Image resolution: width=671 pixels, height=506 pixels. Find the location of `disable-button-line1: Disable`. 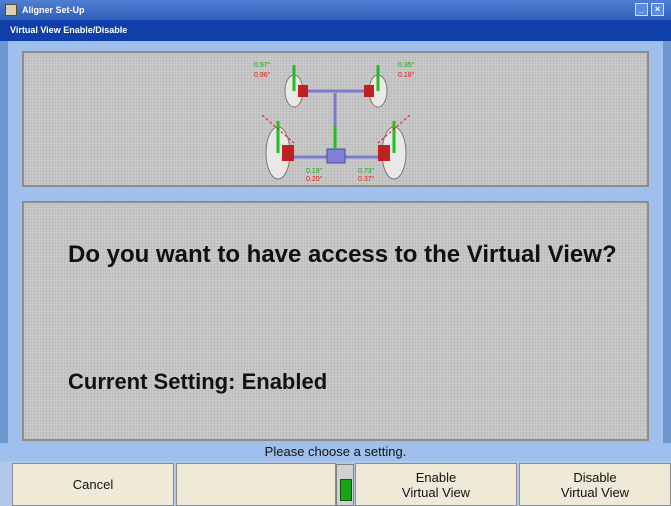

disable-button-line1: Disable is located at coordinates (595, 477).